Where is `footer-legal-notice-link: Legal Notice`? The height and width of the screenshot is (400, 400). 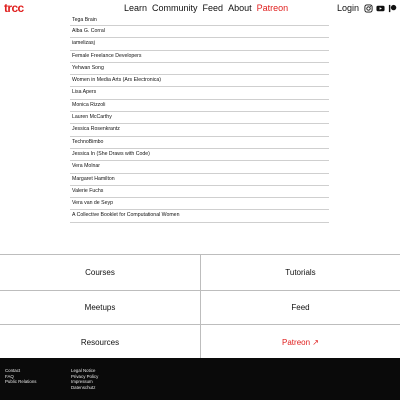 footer-legal-notice-link: Legal Notice is located at coordinates (84, 371).